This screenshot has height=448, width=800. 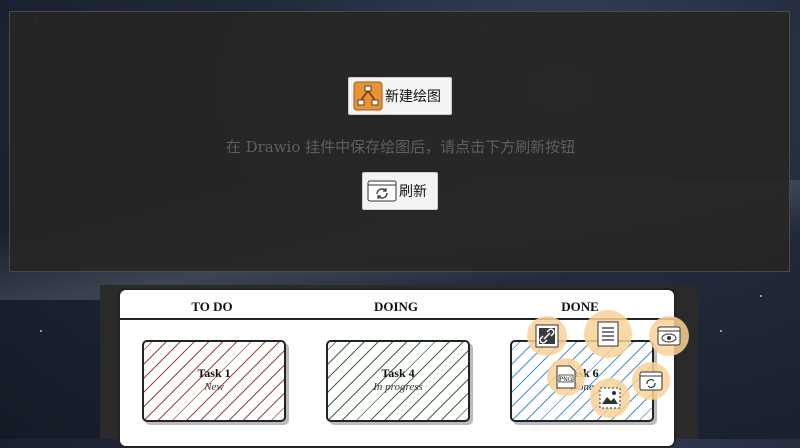 What do you see at coordinates (651, 381) in the screenshot?
I see `refresh-icon` at bounding box center [651, 381].